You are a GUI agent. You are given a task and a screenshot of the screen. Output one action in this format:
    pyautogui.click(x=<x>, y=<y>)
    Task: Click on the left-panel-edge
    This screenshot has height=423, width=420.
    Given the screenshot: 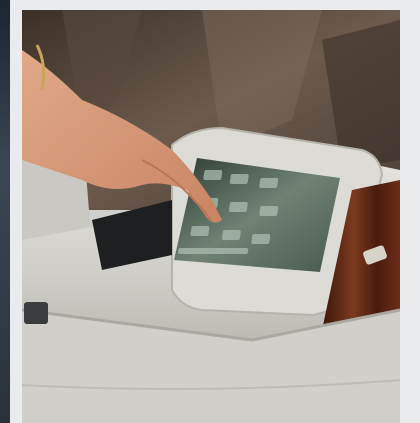 What is the action you would take?
    pyautogui.click(x=5, y=211)
    